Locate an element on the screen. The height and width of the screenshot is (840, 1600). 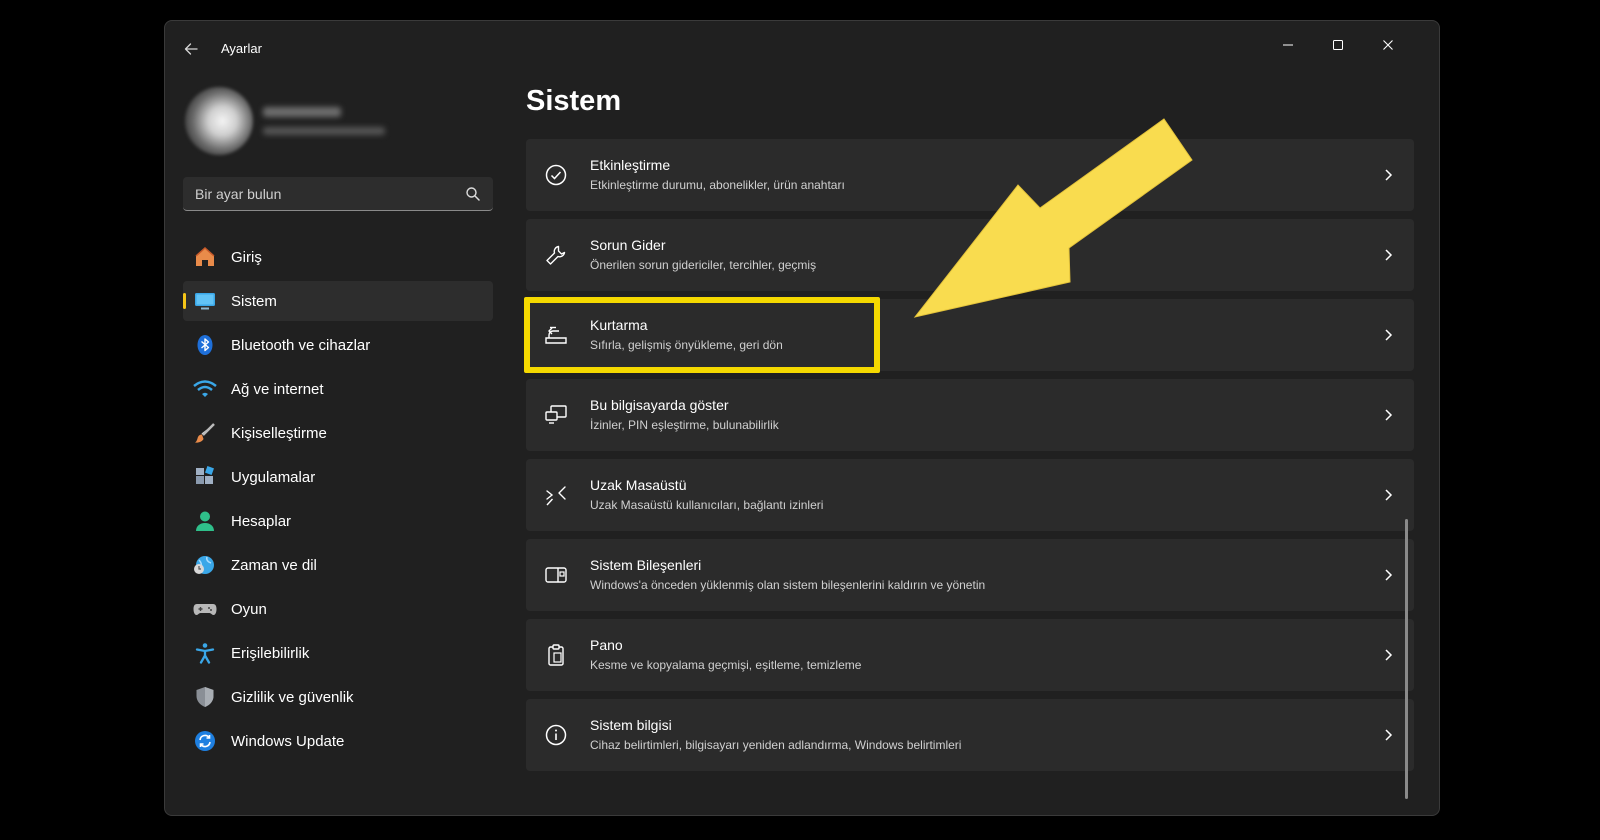
sidebar-item-giris: Giriş is located at coordinates (338, 257).